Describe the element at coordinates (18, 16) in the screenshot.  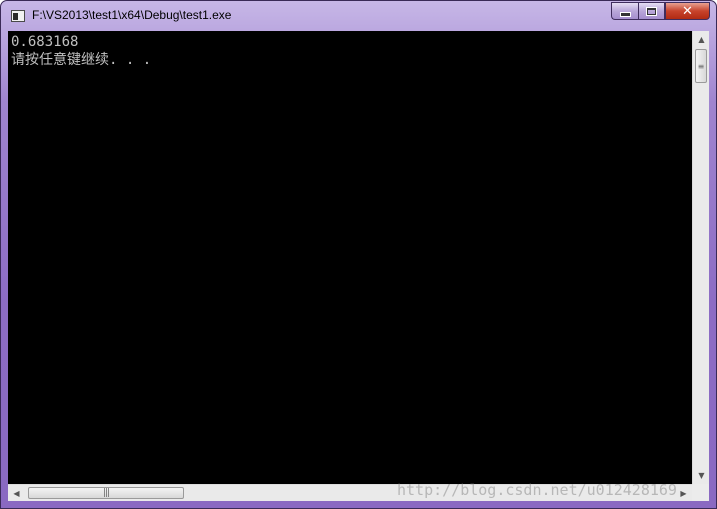
I see `console-app-icon` at that location.